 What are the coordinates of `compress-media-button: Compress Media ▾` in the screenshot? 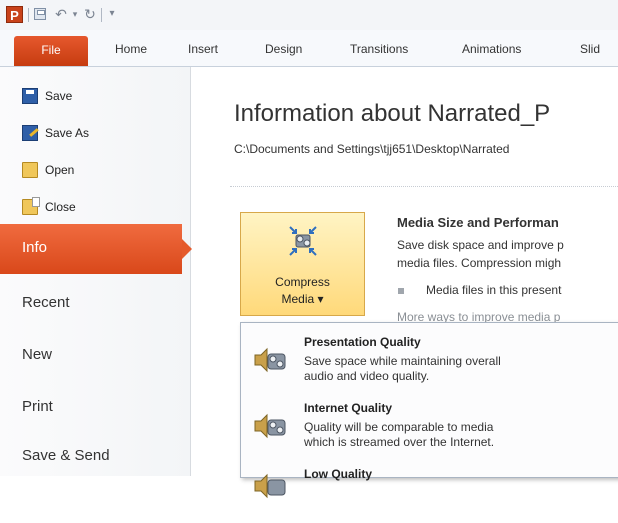 It's located at (302, 264).